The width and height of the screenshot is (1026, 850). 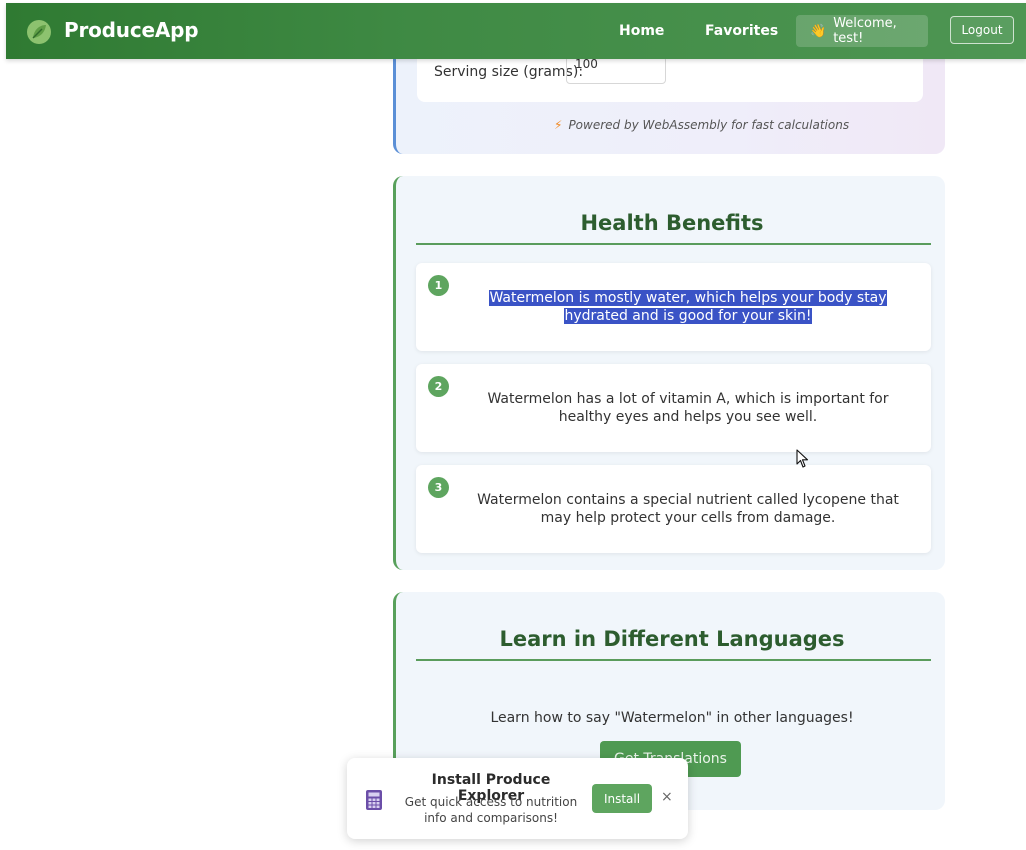 I want to click on welcome-text: Welcome, test!, so click(x=865, y=31).